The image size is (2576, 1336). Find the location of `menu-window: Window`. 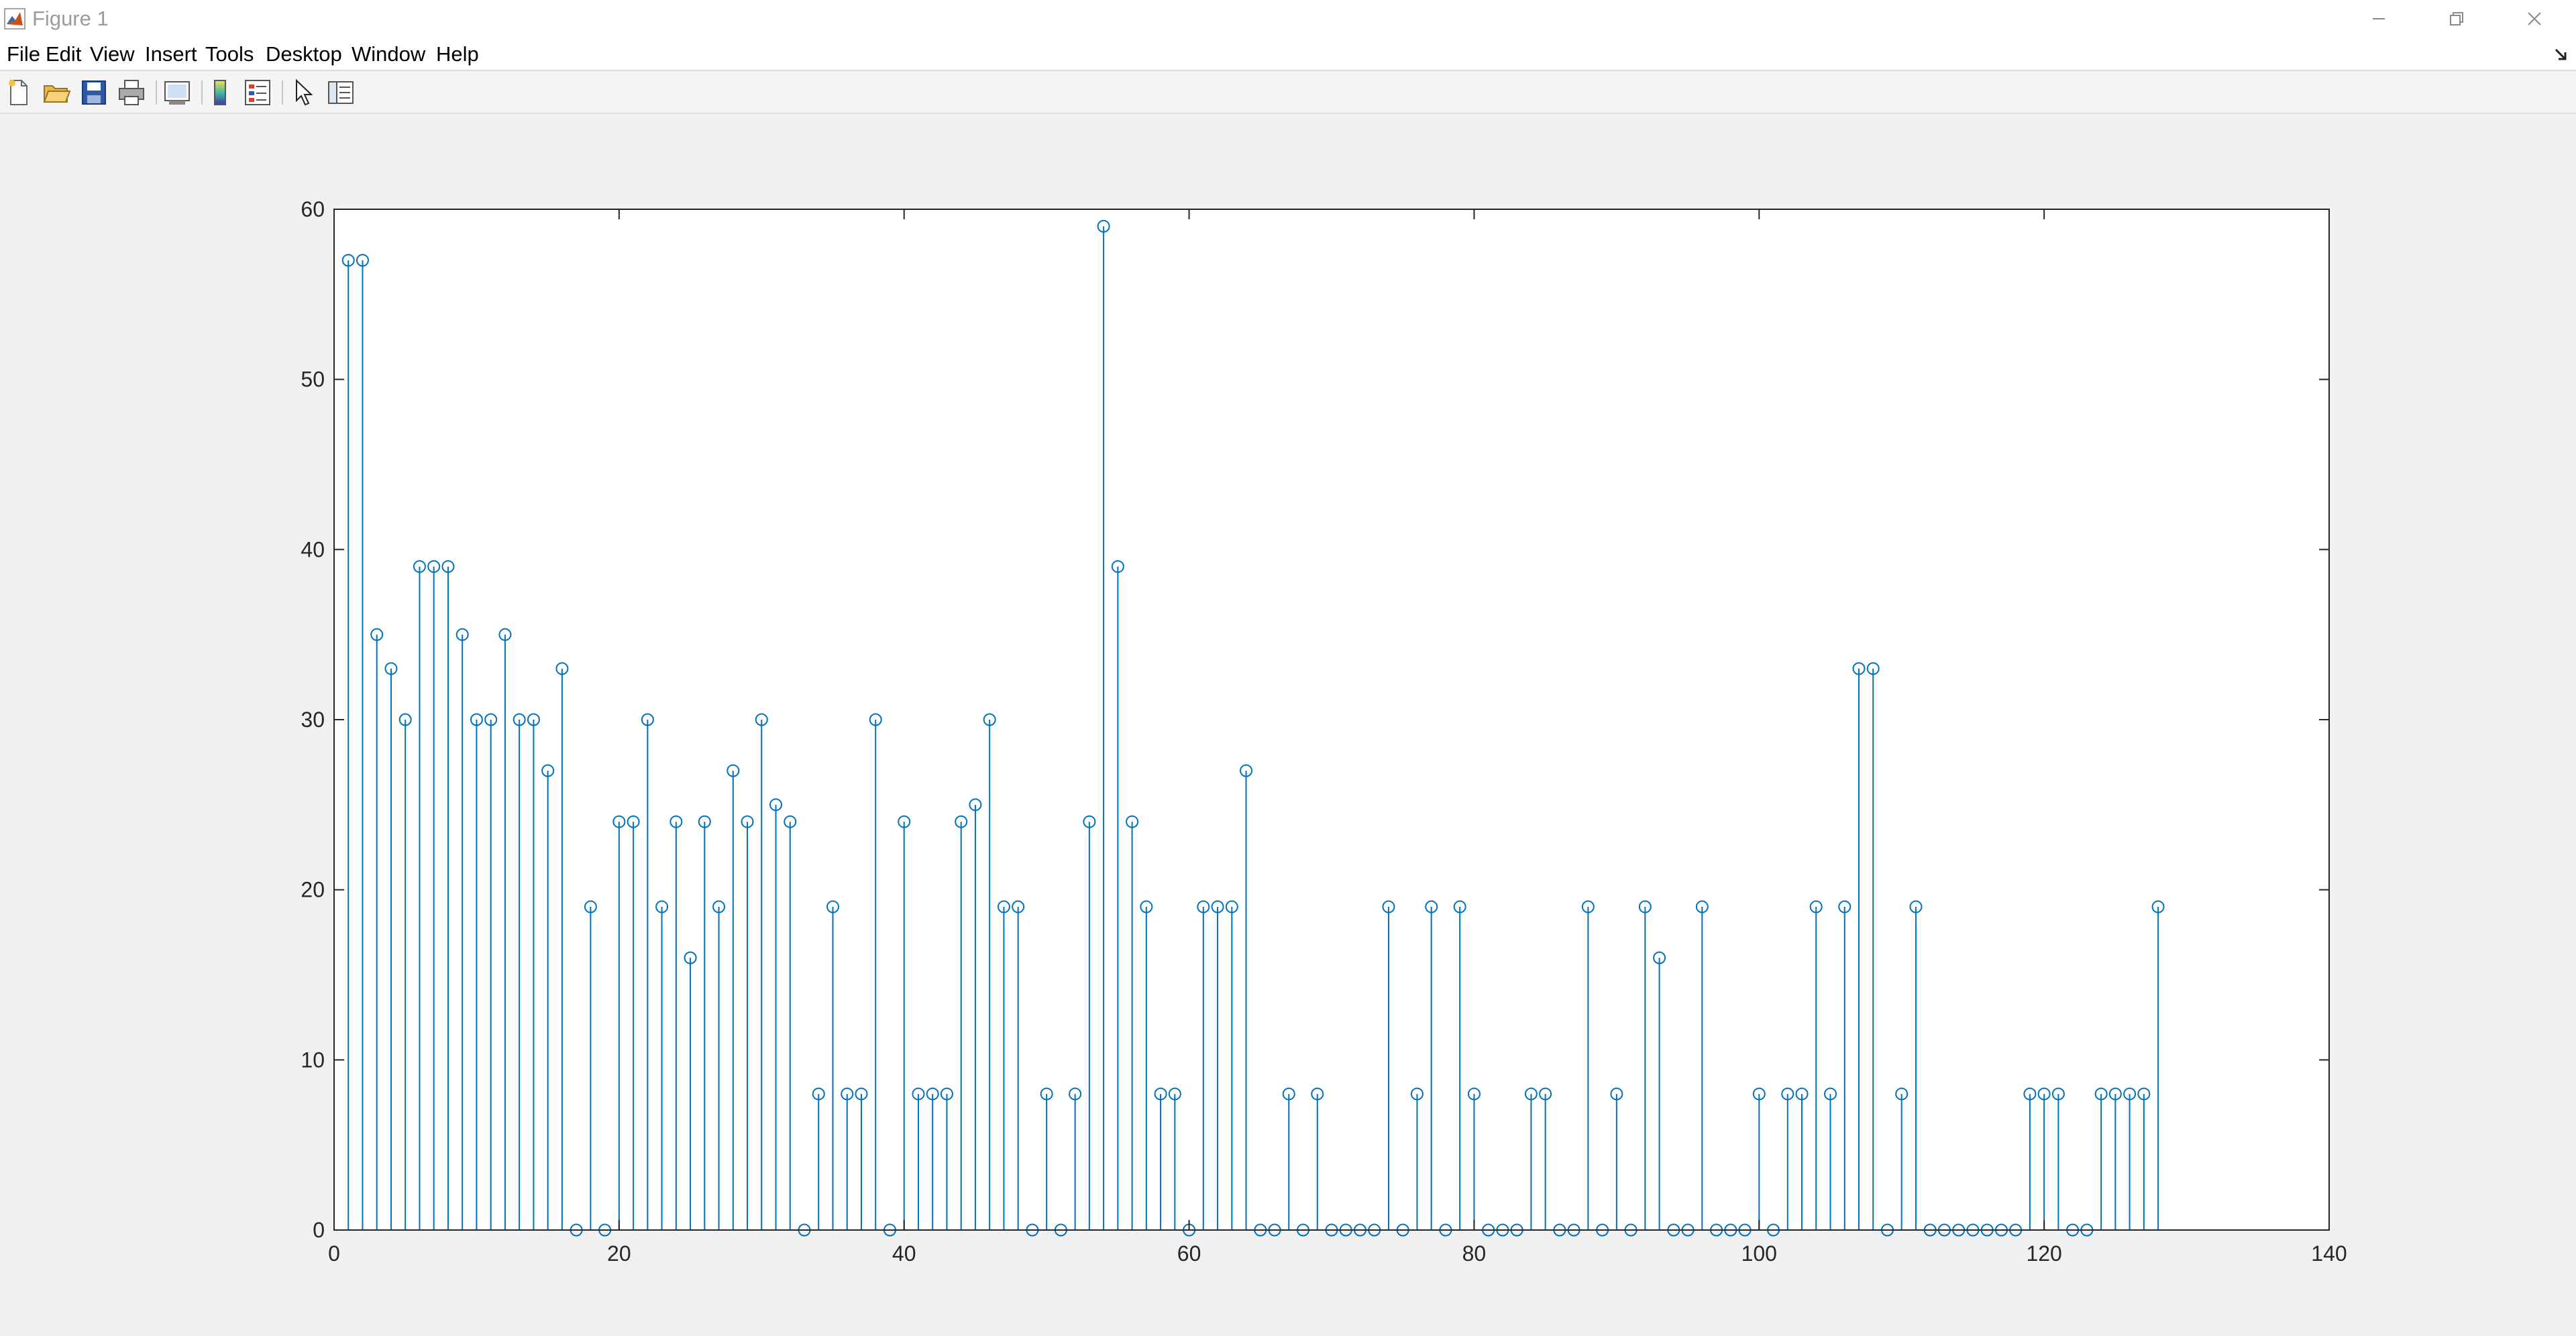

menu-window: Window is located at coordinates (388, 54).